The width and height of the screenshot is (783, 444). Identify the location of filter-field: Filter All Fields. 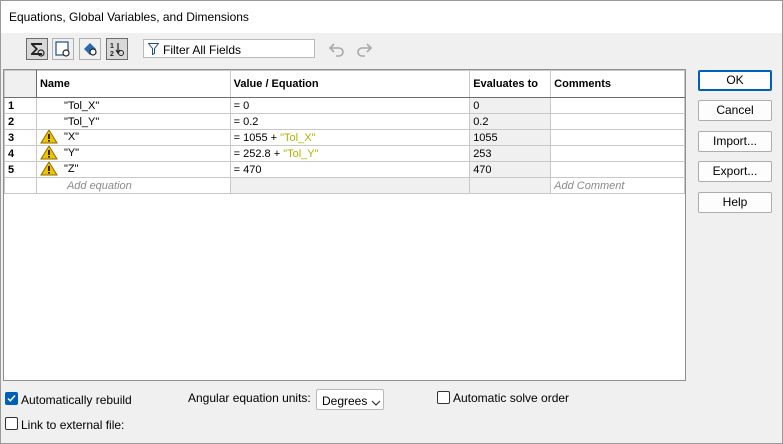
(229, 48).